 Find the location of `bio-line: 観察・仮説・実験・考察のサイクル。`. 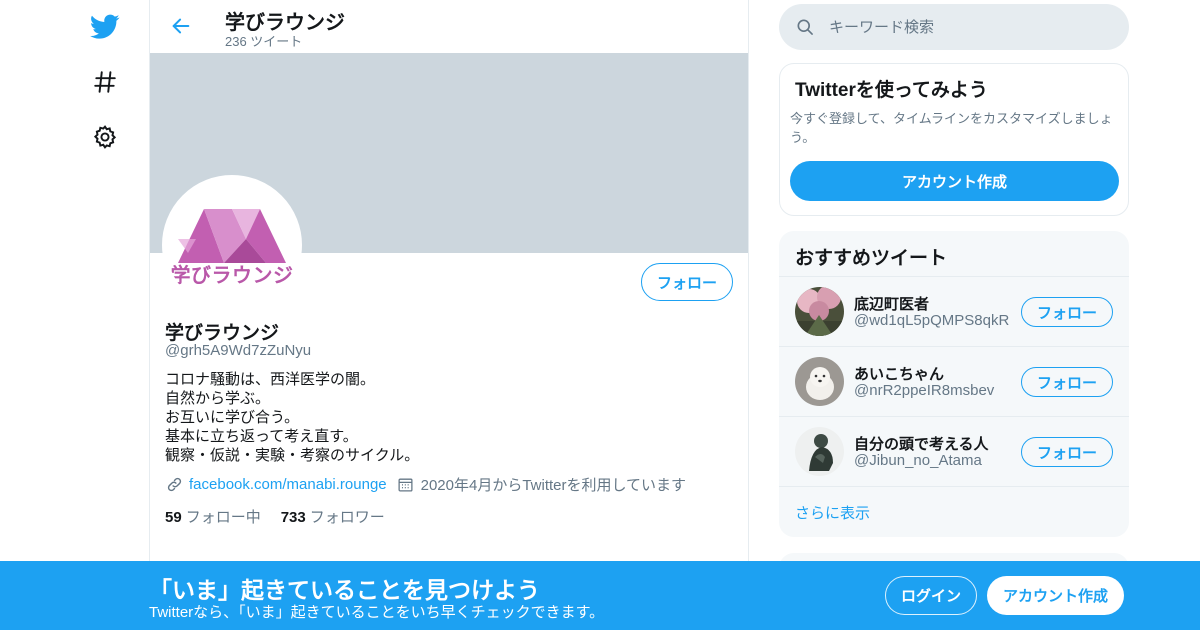

bio-line: 観察・仮説・実験・考察のサイクル。 is located at coordinates (292, 455).